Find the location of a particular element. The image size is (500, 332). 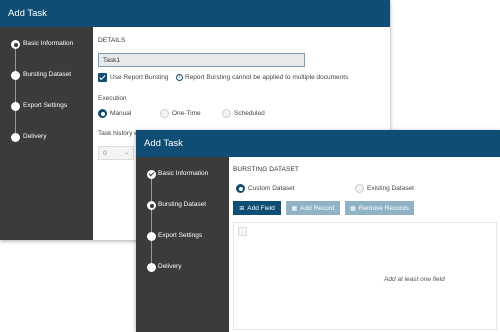

execution-one-time-radio is located at coordinates (164, 113).